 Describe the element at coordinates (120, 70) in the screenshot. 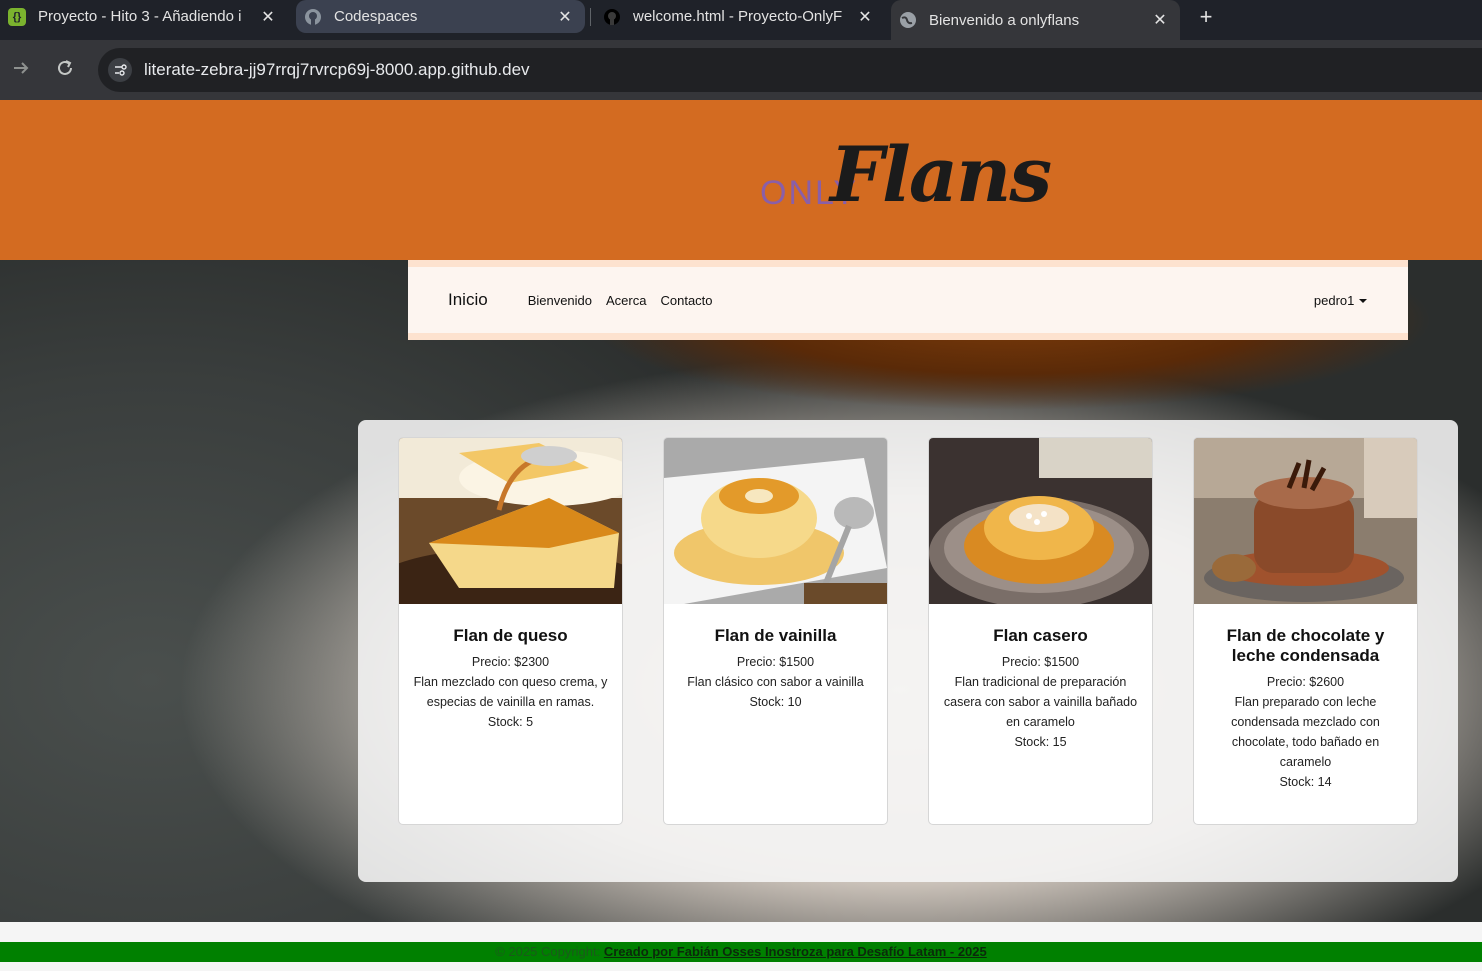

I see `site-settings-icon` at that location.